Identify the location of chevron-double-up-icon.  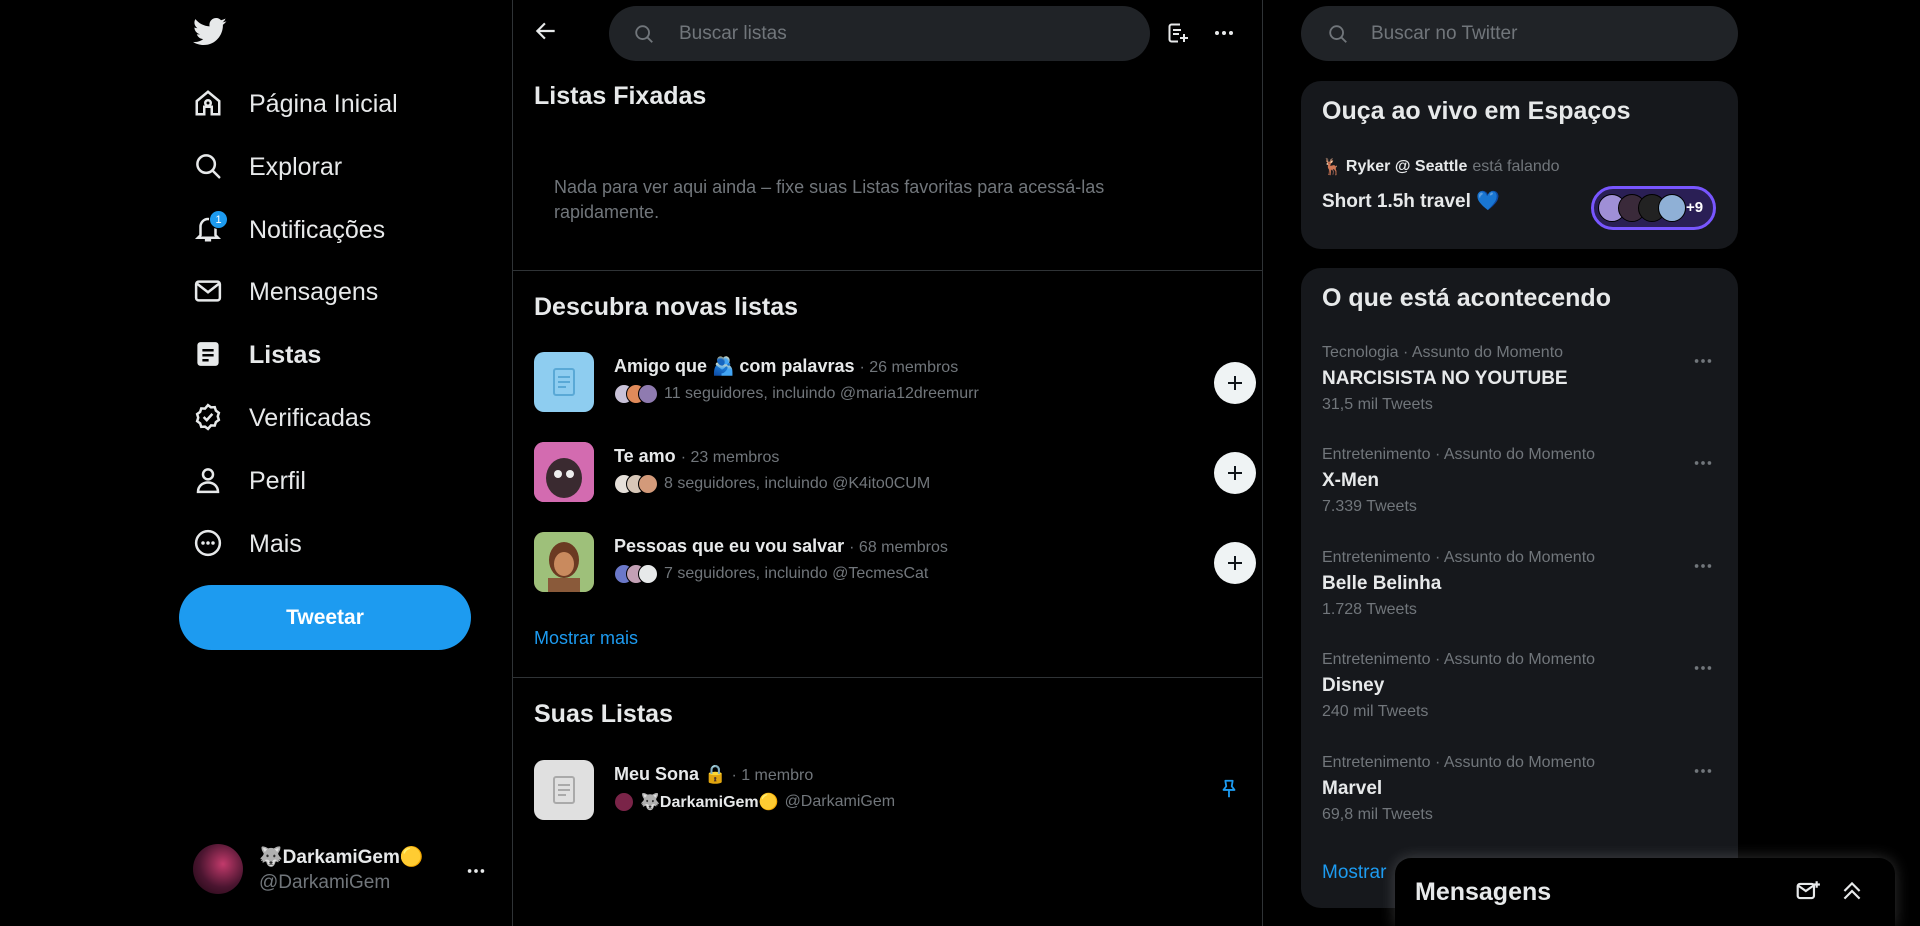
(1852, 891).